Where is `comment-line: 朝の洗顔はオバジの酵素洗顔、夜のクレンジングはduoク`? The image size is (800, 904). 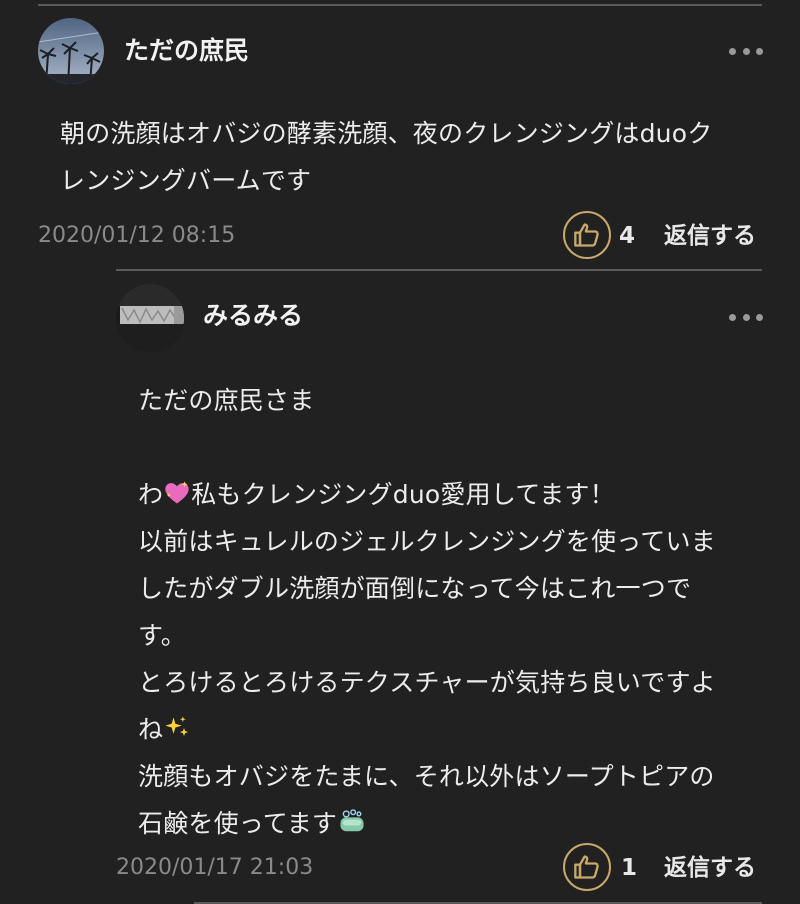
comment-line: 朝の洗顔はオバジの酵素洗顔、夜のクレンジングはduoク is located at coordinates (386, 133).